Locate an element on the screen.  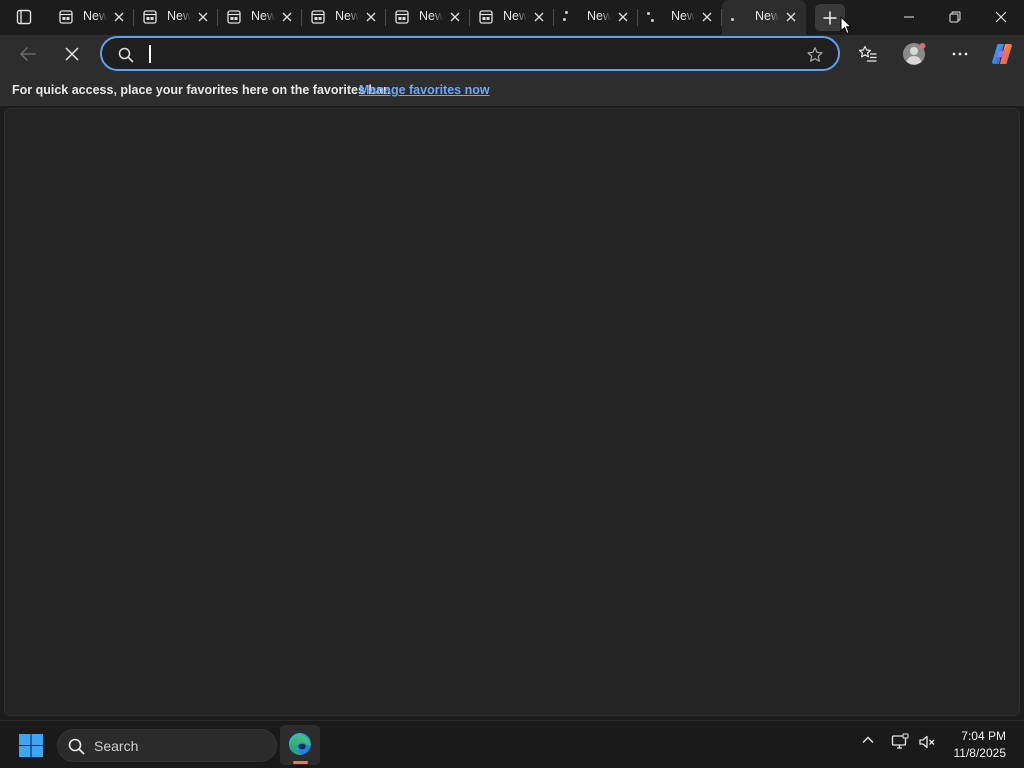
clock-date: 11/8/2025 is located at coordinates (980, 753).